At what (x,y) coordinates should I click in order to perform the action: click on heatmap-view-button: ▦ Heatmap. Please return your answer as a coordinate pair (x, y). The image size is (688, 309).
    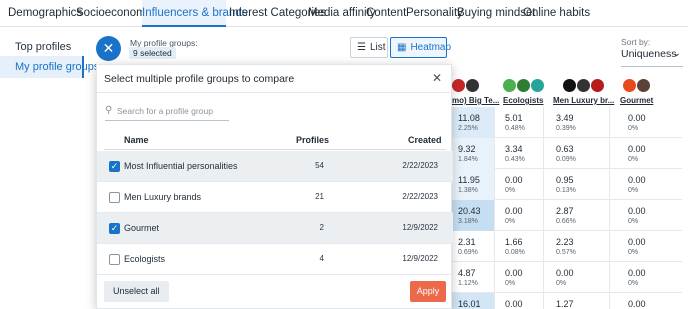
    Looking at the image, I should click on (420, 47).